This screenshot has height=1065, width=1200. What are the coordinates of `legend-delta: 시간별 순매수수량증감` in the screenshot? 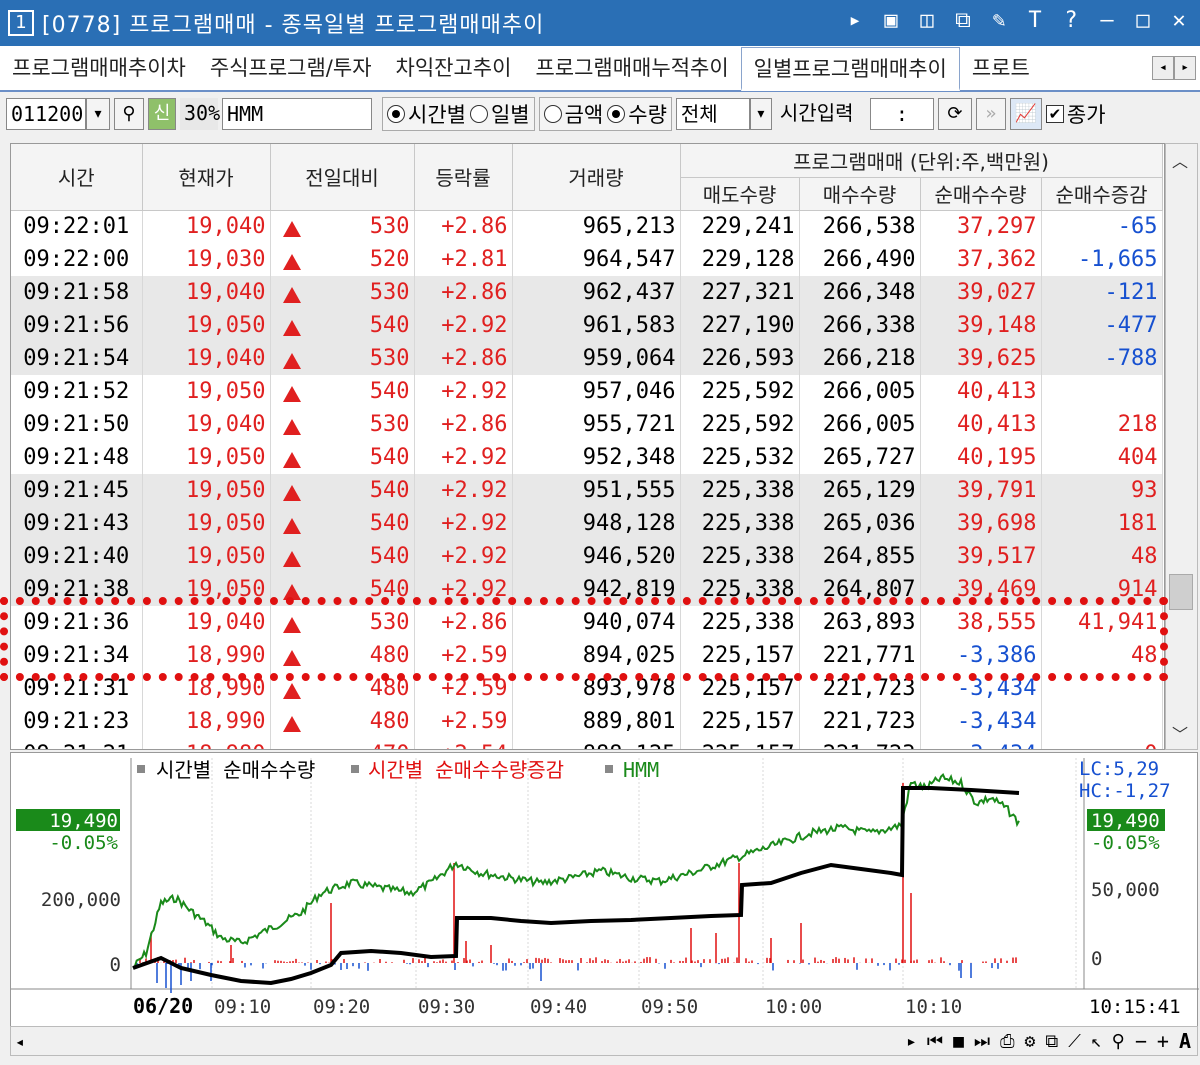 It's located at (466, 770).